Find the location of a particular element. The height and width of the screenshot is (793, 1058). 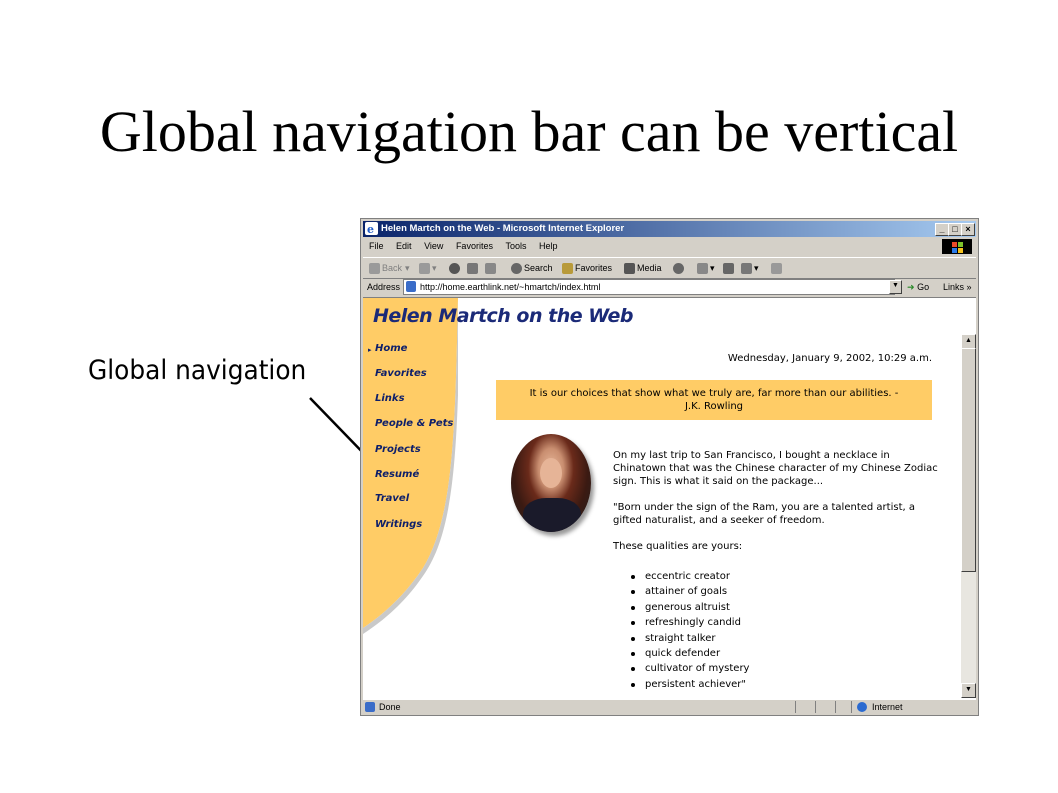

quote-author: J.K. Rowling is located at coordinates (714, 406).